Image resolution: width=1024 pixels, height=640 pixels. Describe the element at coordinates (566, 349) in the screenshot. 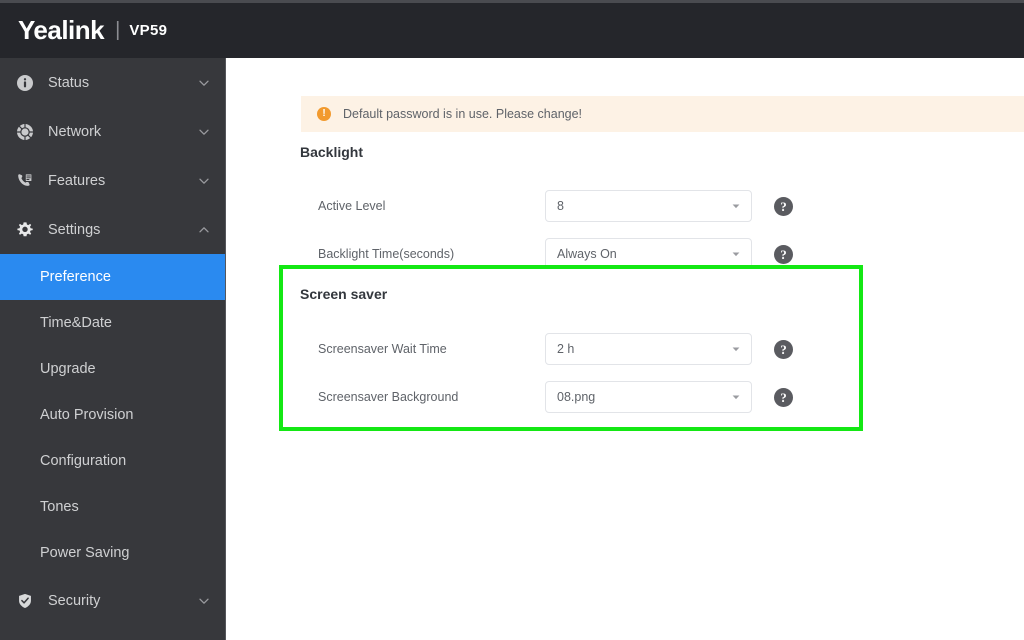

I see `screensaver-wait-time-value: 2 h` at that location.